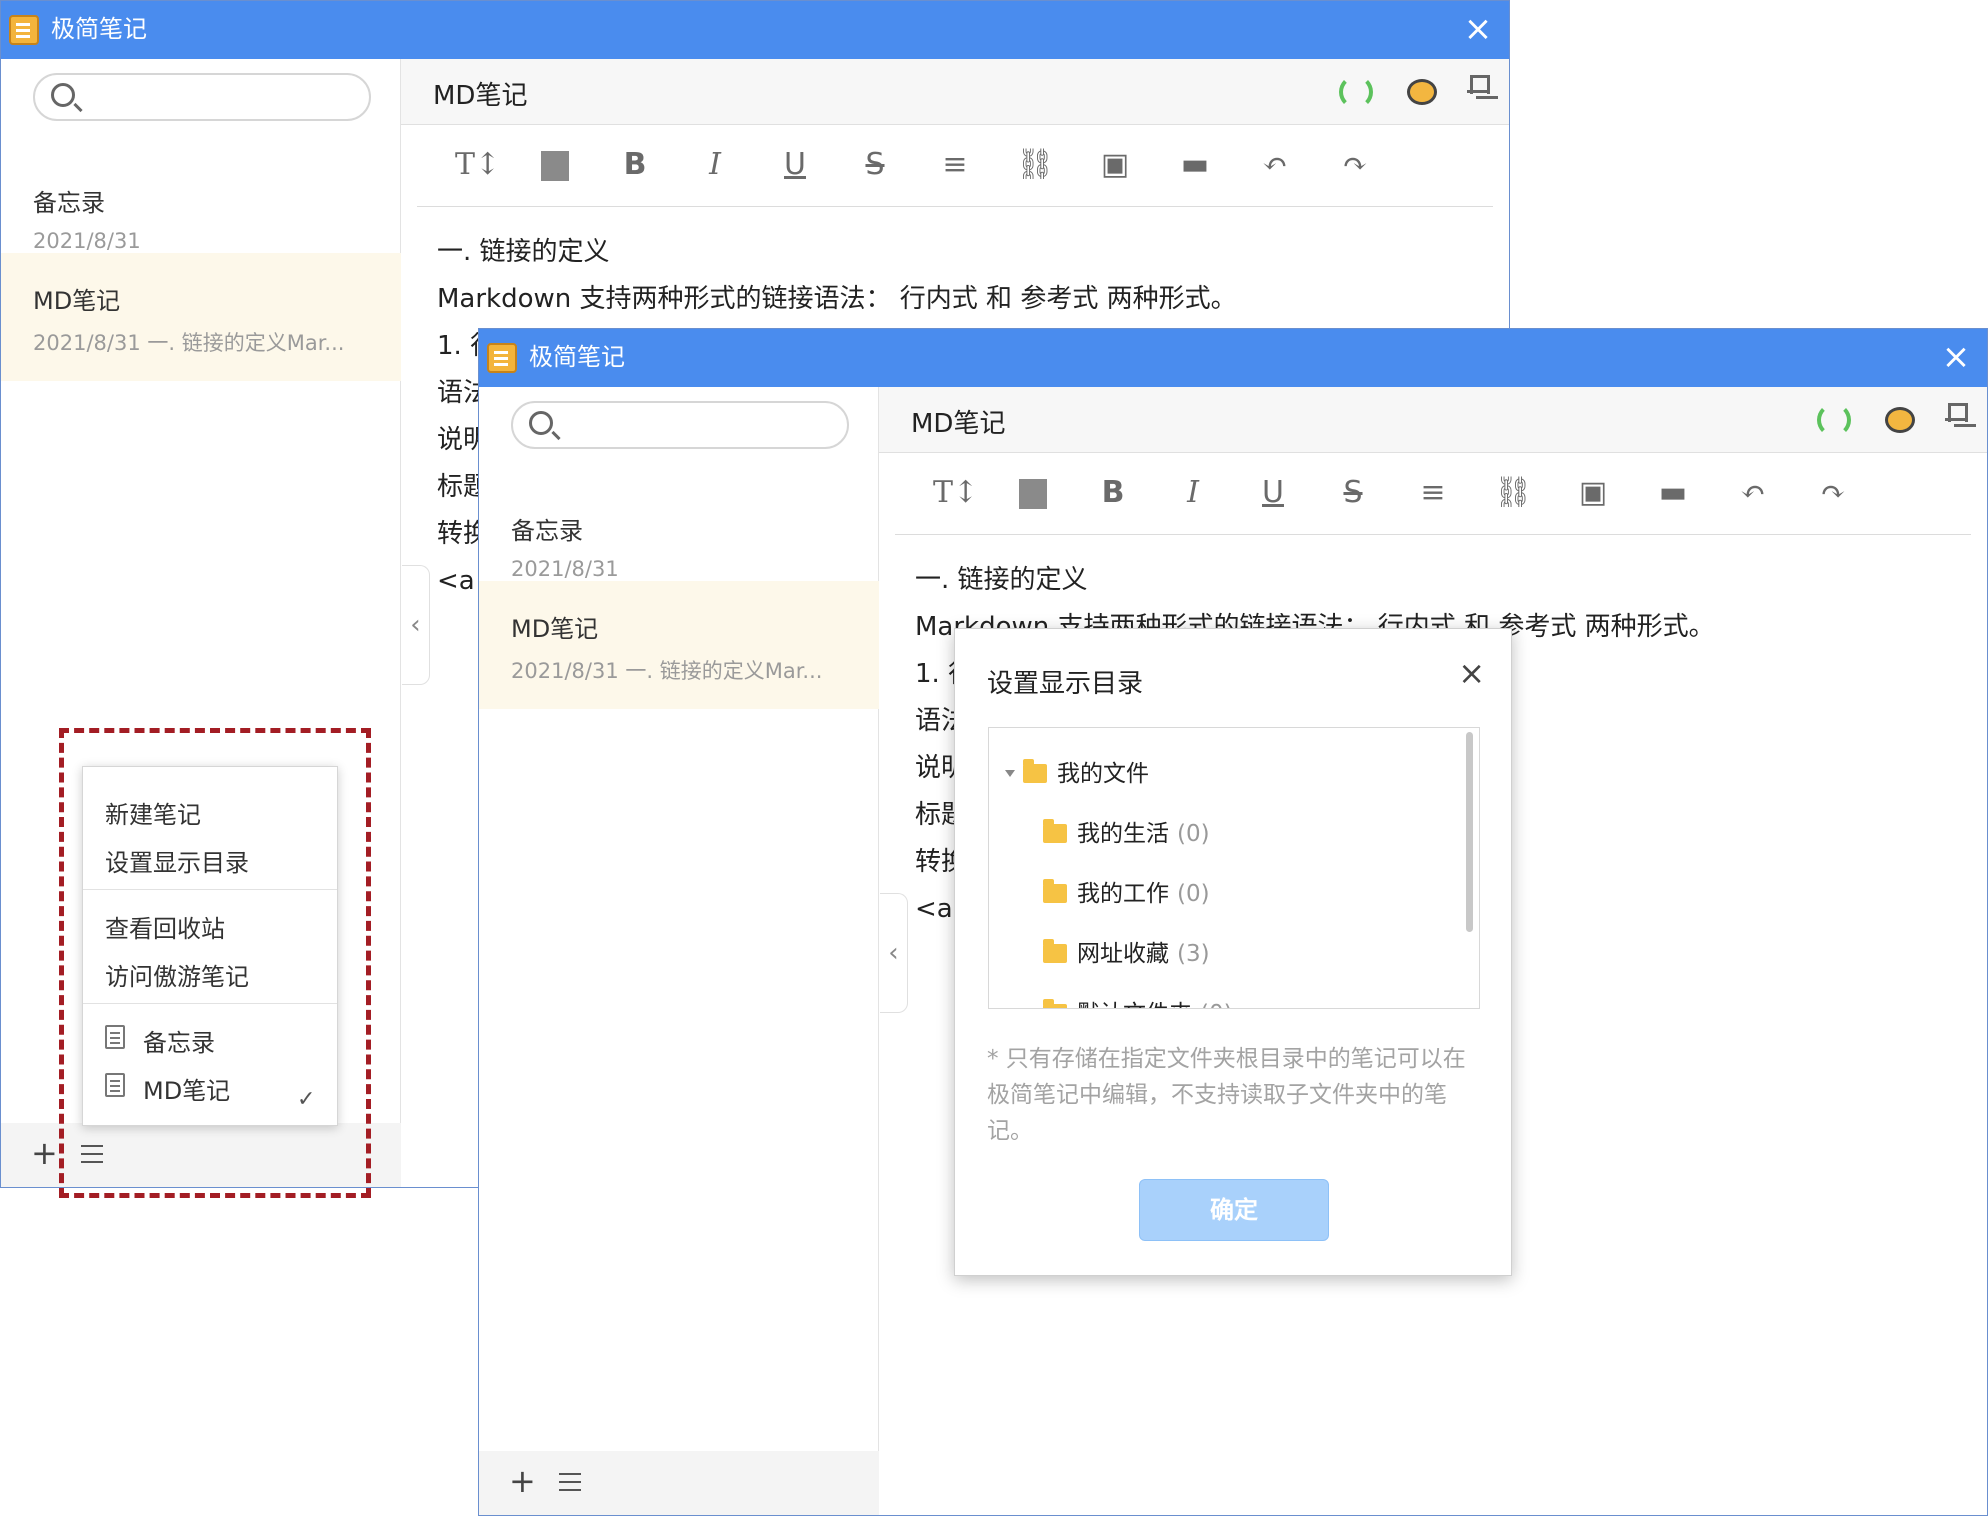 The width and height of the screenshot is (1988, 1516). Describe the element at coordinates (1065, 684) in the screenshot. I see `dialog-title: 设置显示目录` at that location.